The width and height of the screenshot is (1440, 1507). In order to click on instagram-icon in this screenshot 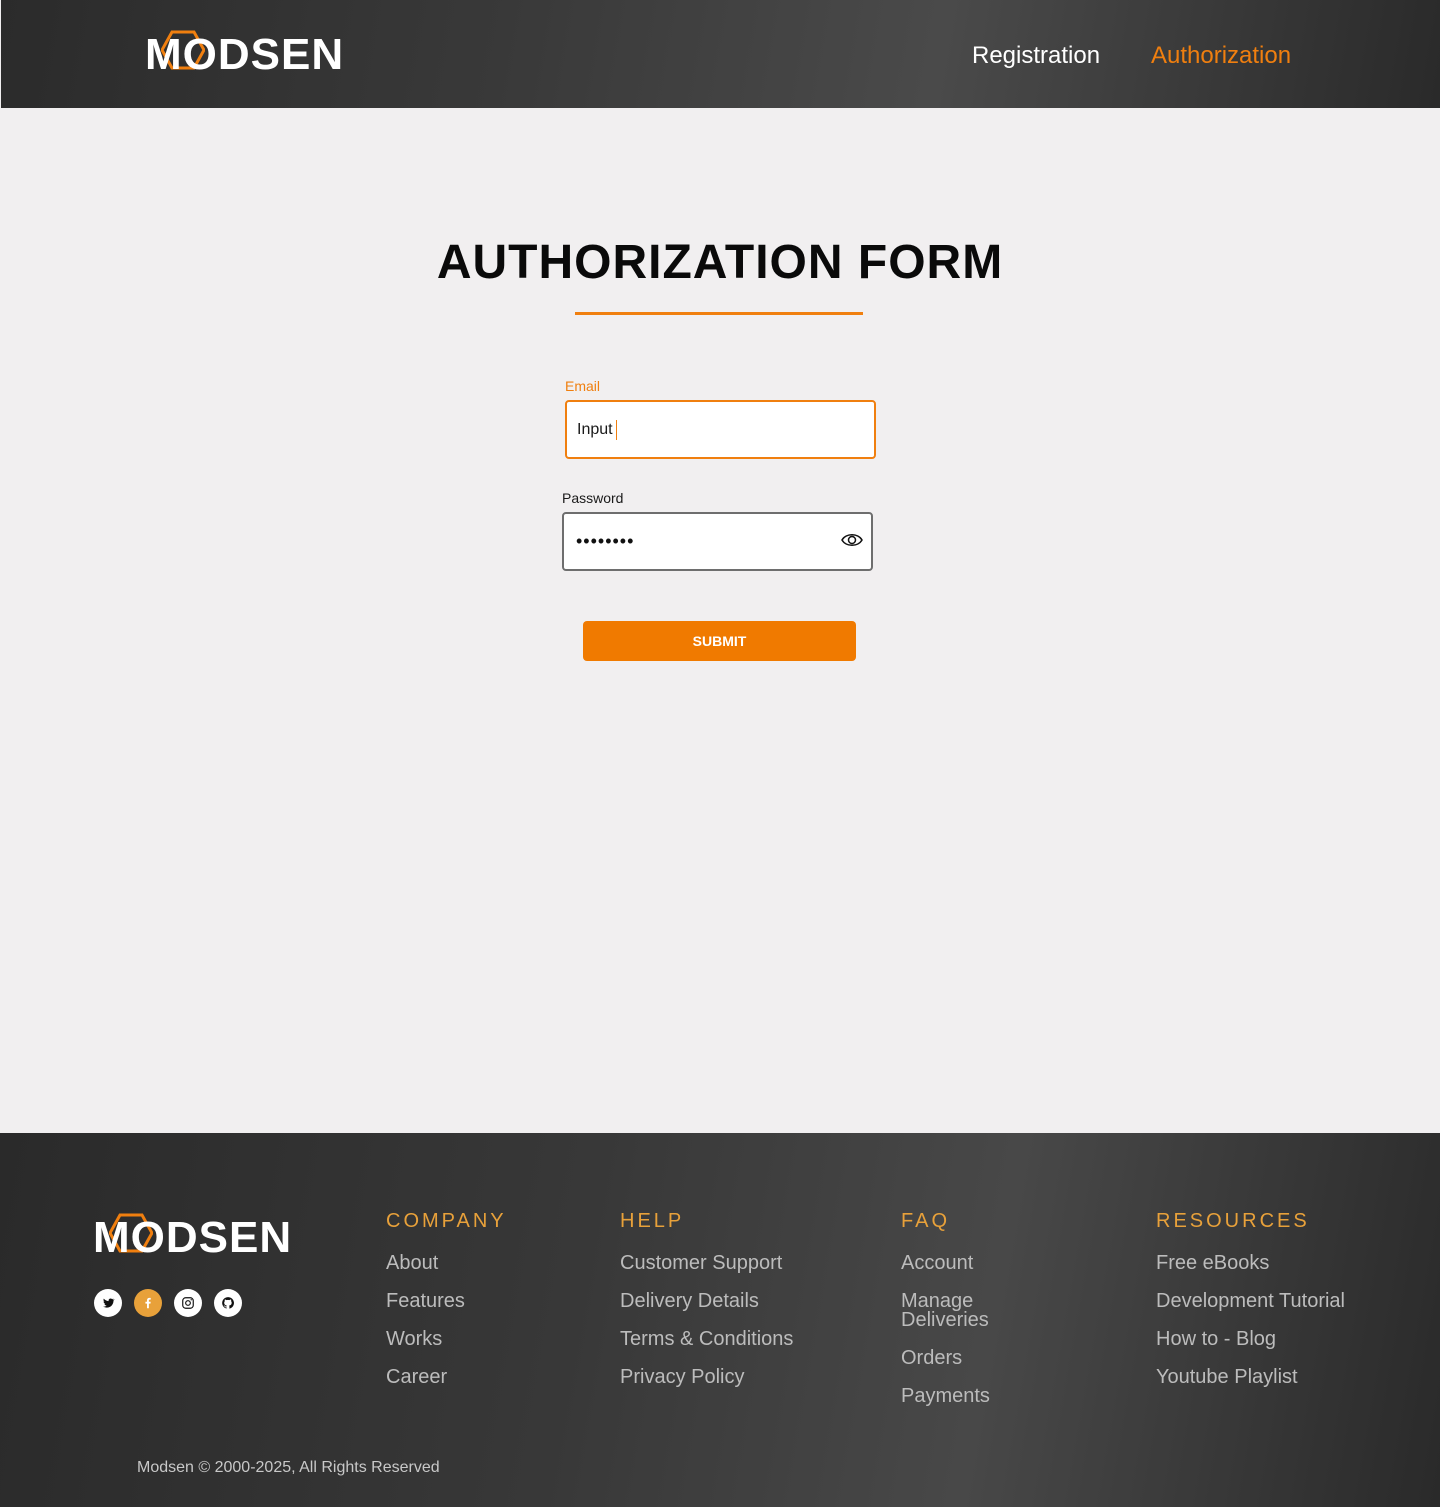, I will do `click(188, 1303)`.